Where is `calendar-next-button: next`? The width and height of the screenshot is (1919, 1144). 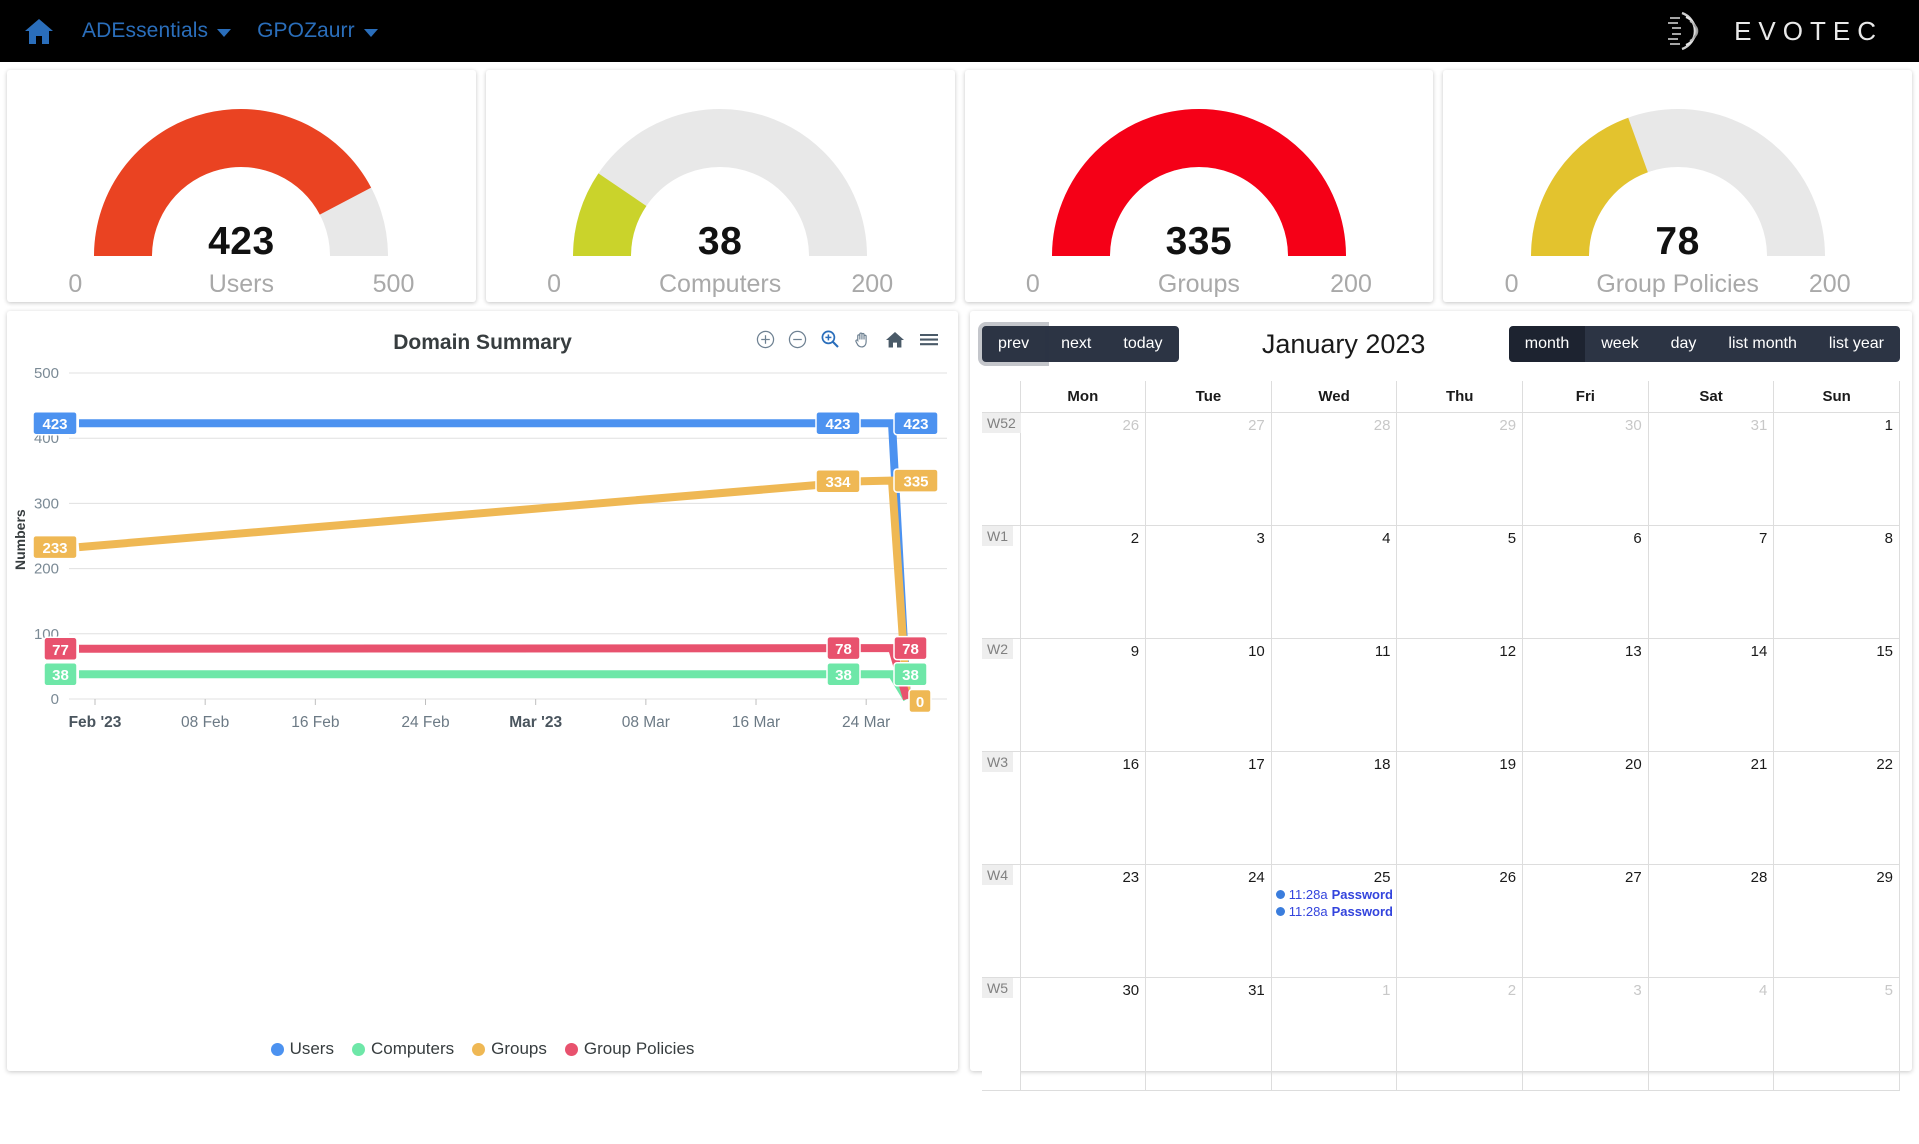
calendar-next-button: next is located at coordinates (1076, 344).